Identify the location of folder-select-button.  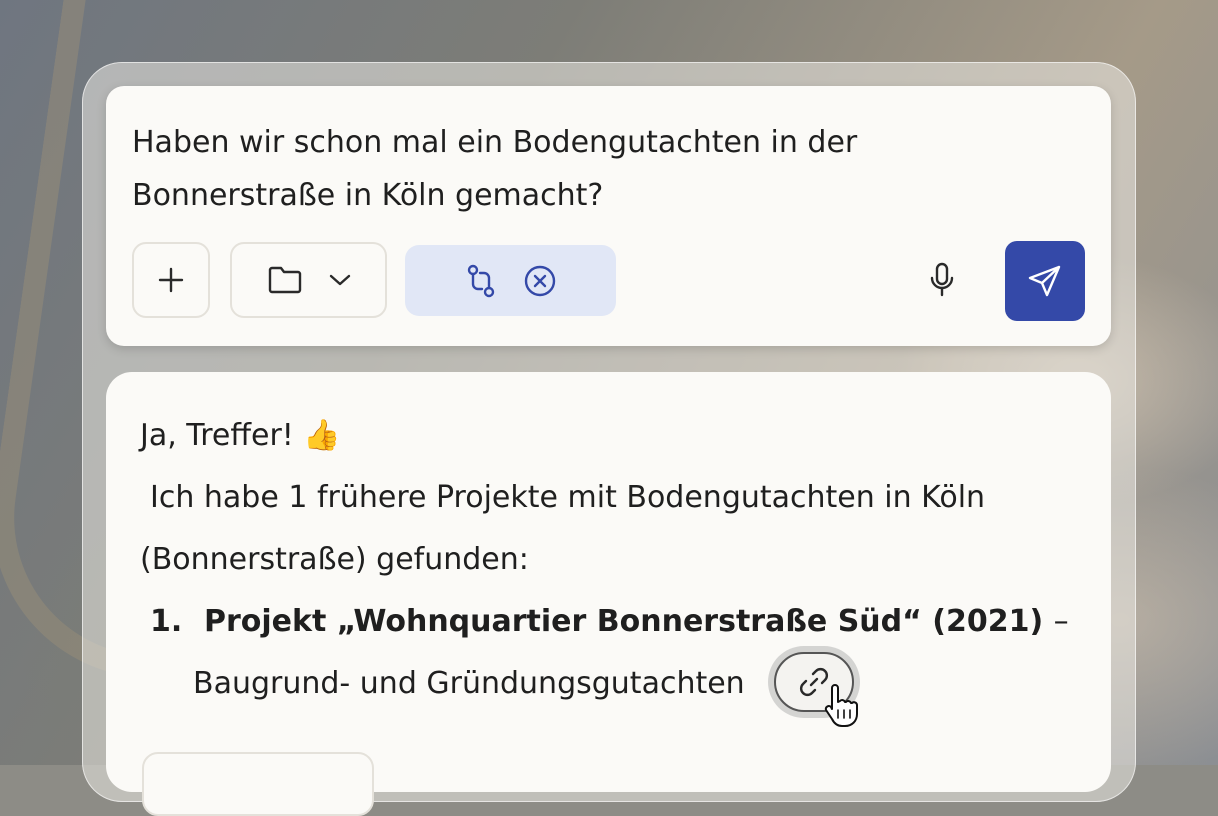
(308, 280).